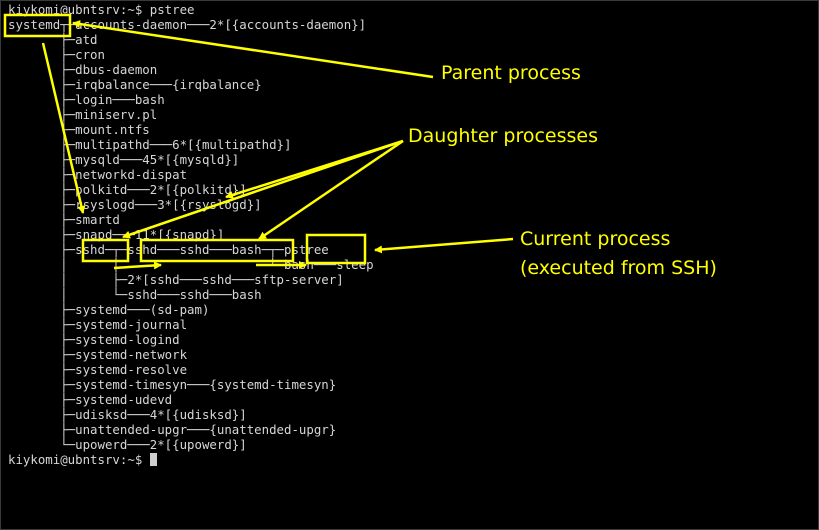 The image size is (819, 530). I want to click on daughter-processes-label: Daughter processes, so click(503, 136).